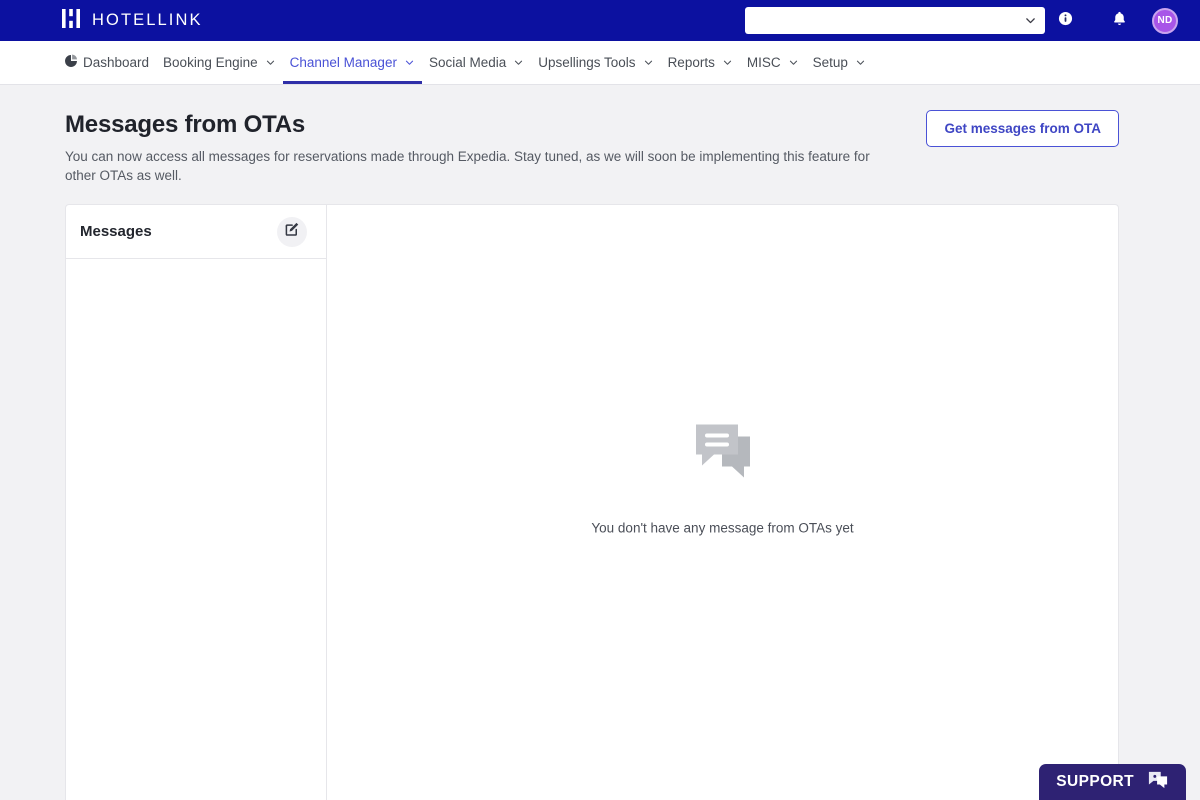  What do you see at coordinates (196, 529) in the screenshot?
I see `messages-list` at bounding box center [196, 529].